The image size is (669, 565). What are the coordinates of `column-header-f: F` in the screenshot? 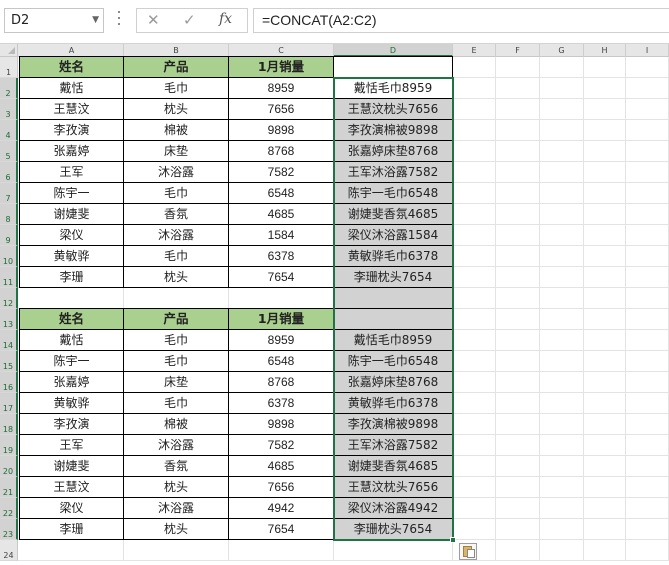 It's located at (518, 50).